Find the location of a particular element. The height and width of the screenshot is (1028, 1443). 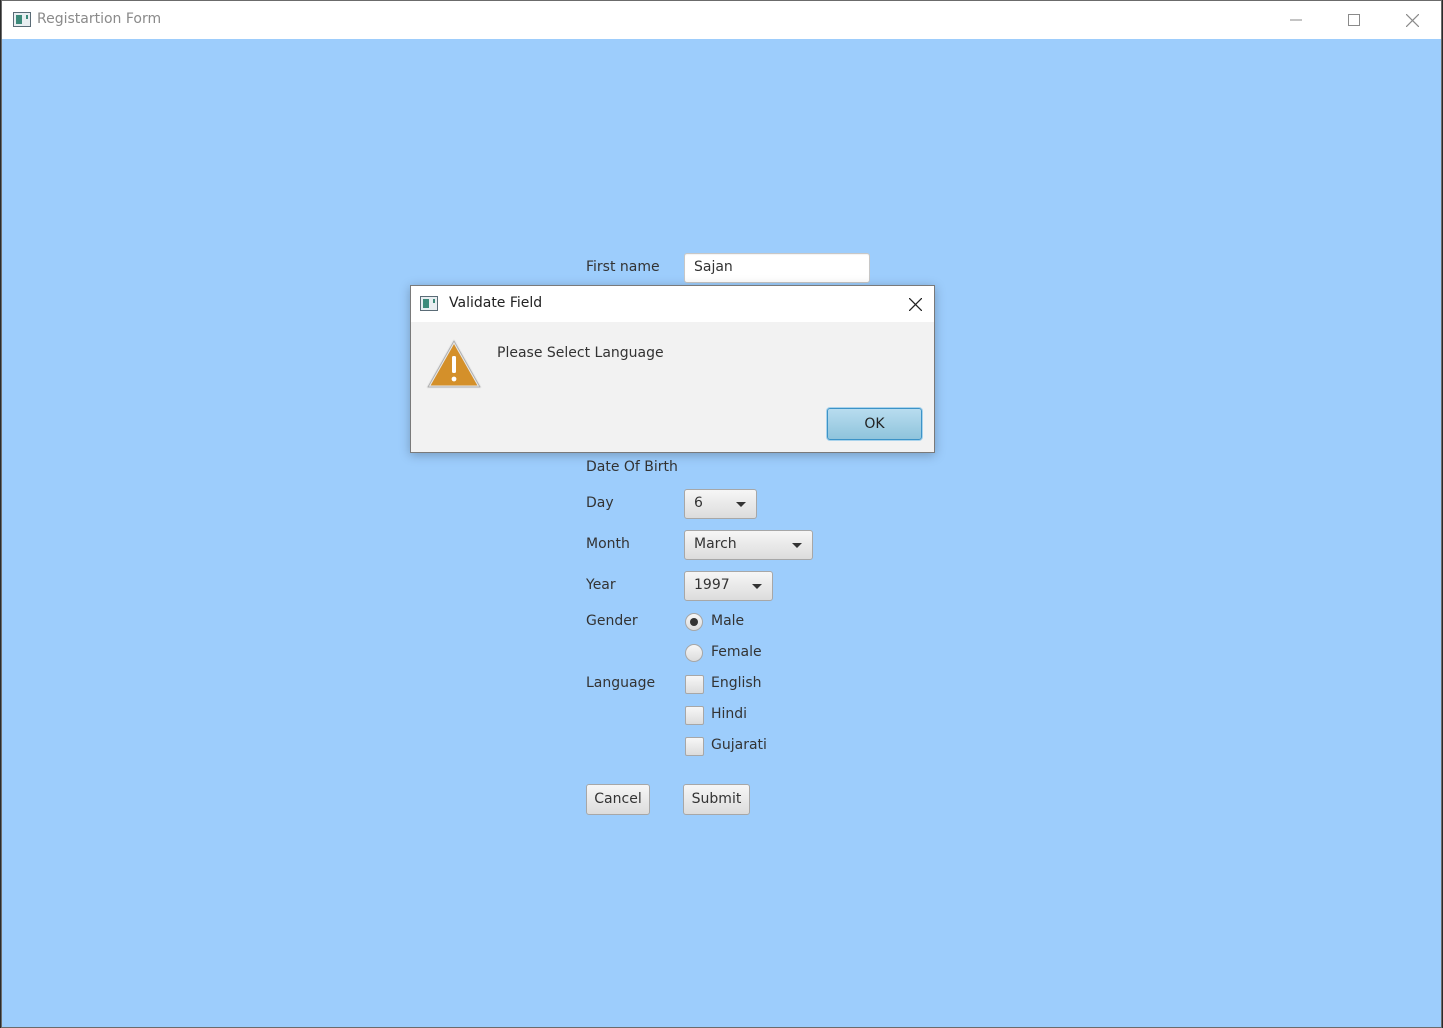

language-checkbox-english is located at coordinates (694, 684).